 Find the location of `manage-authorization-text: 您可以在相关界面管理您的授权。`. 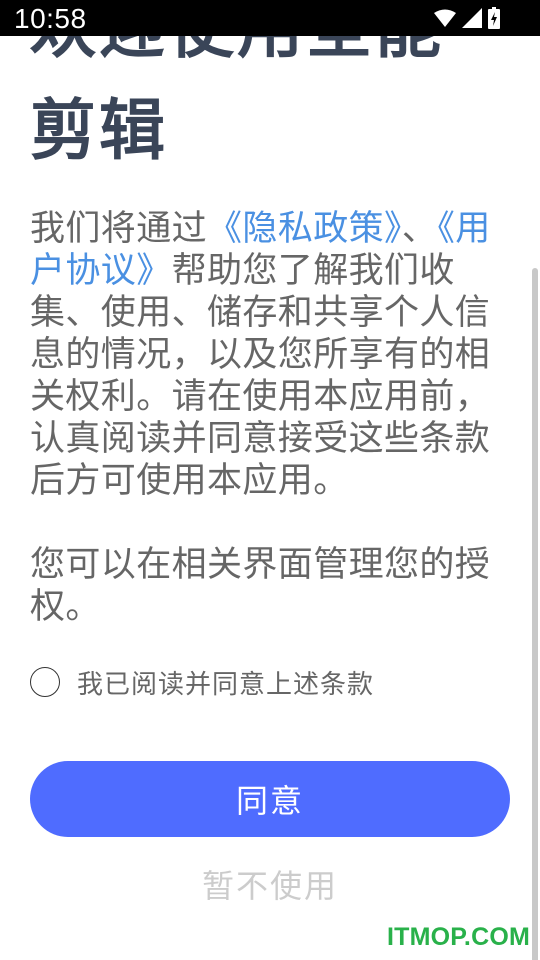

manage-authorization-text: 您可以在相关界面管理您的授权。 is located at coordinates (260, 586).